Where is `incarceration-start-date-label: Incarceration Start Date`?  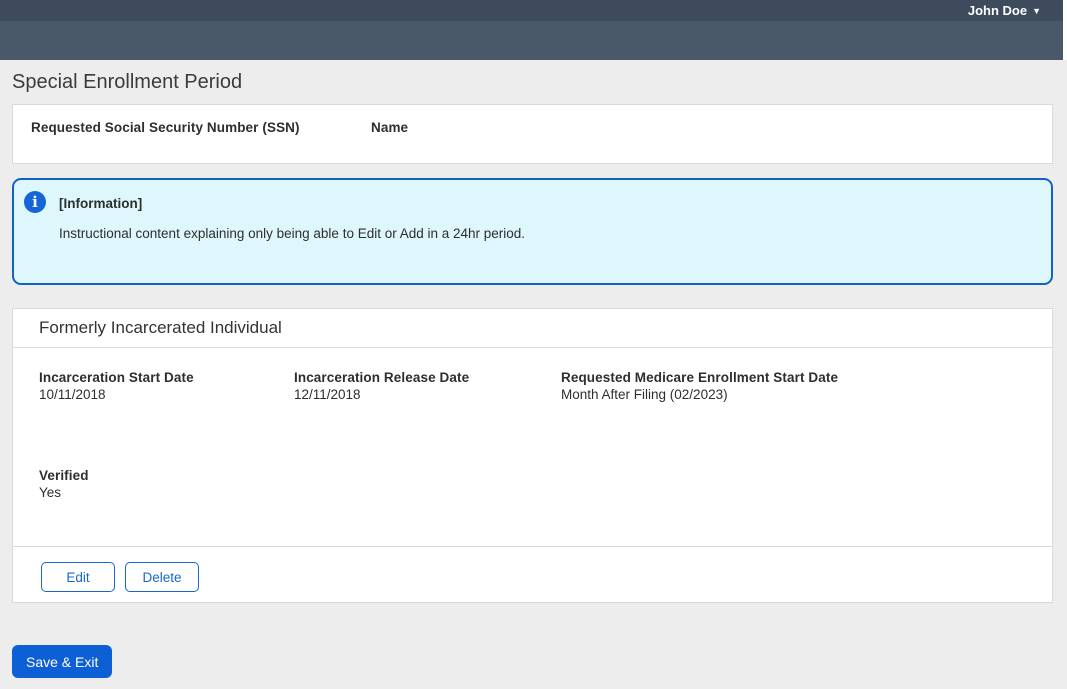
incarceration-start-date-label: Incarceration Start Date is located at coordinates (116, 377).